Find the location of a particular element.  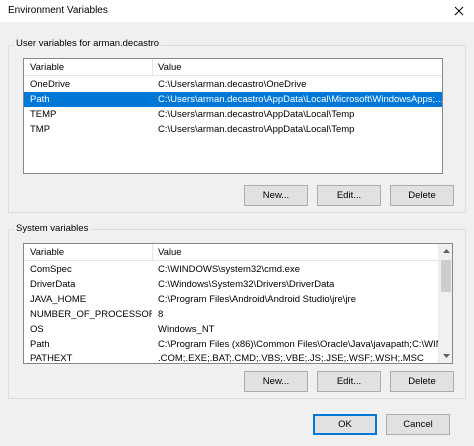

variable-name: DriverData is located at coordinates (53, 284).